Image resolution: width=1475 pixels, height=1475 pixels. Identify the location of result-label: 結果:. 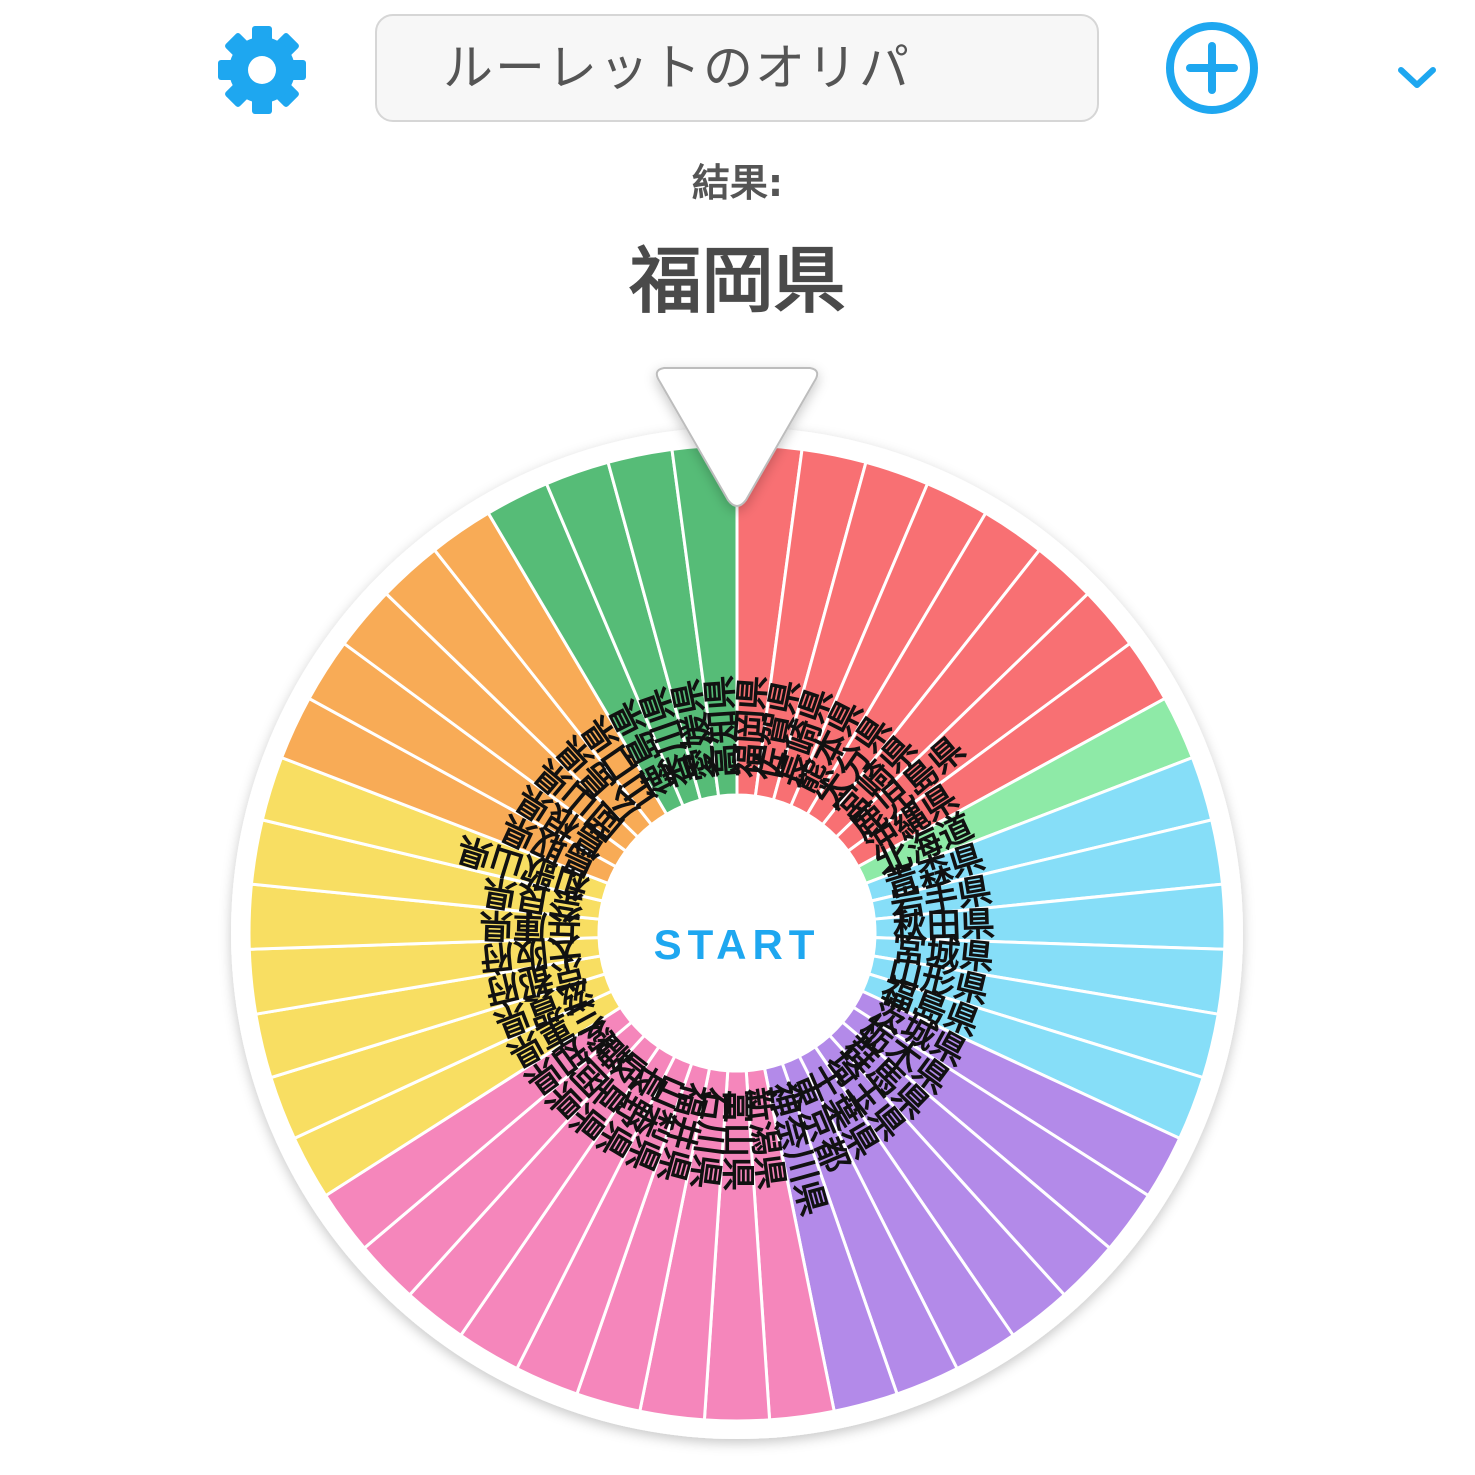
(737, 183).